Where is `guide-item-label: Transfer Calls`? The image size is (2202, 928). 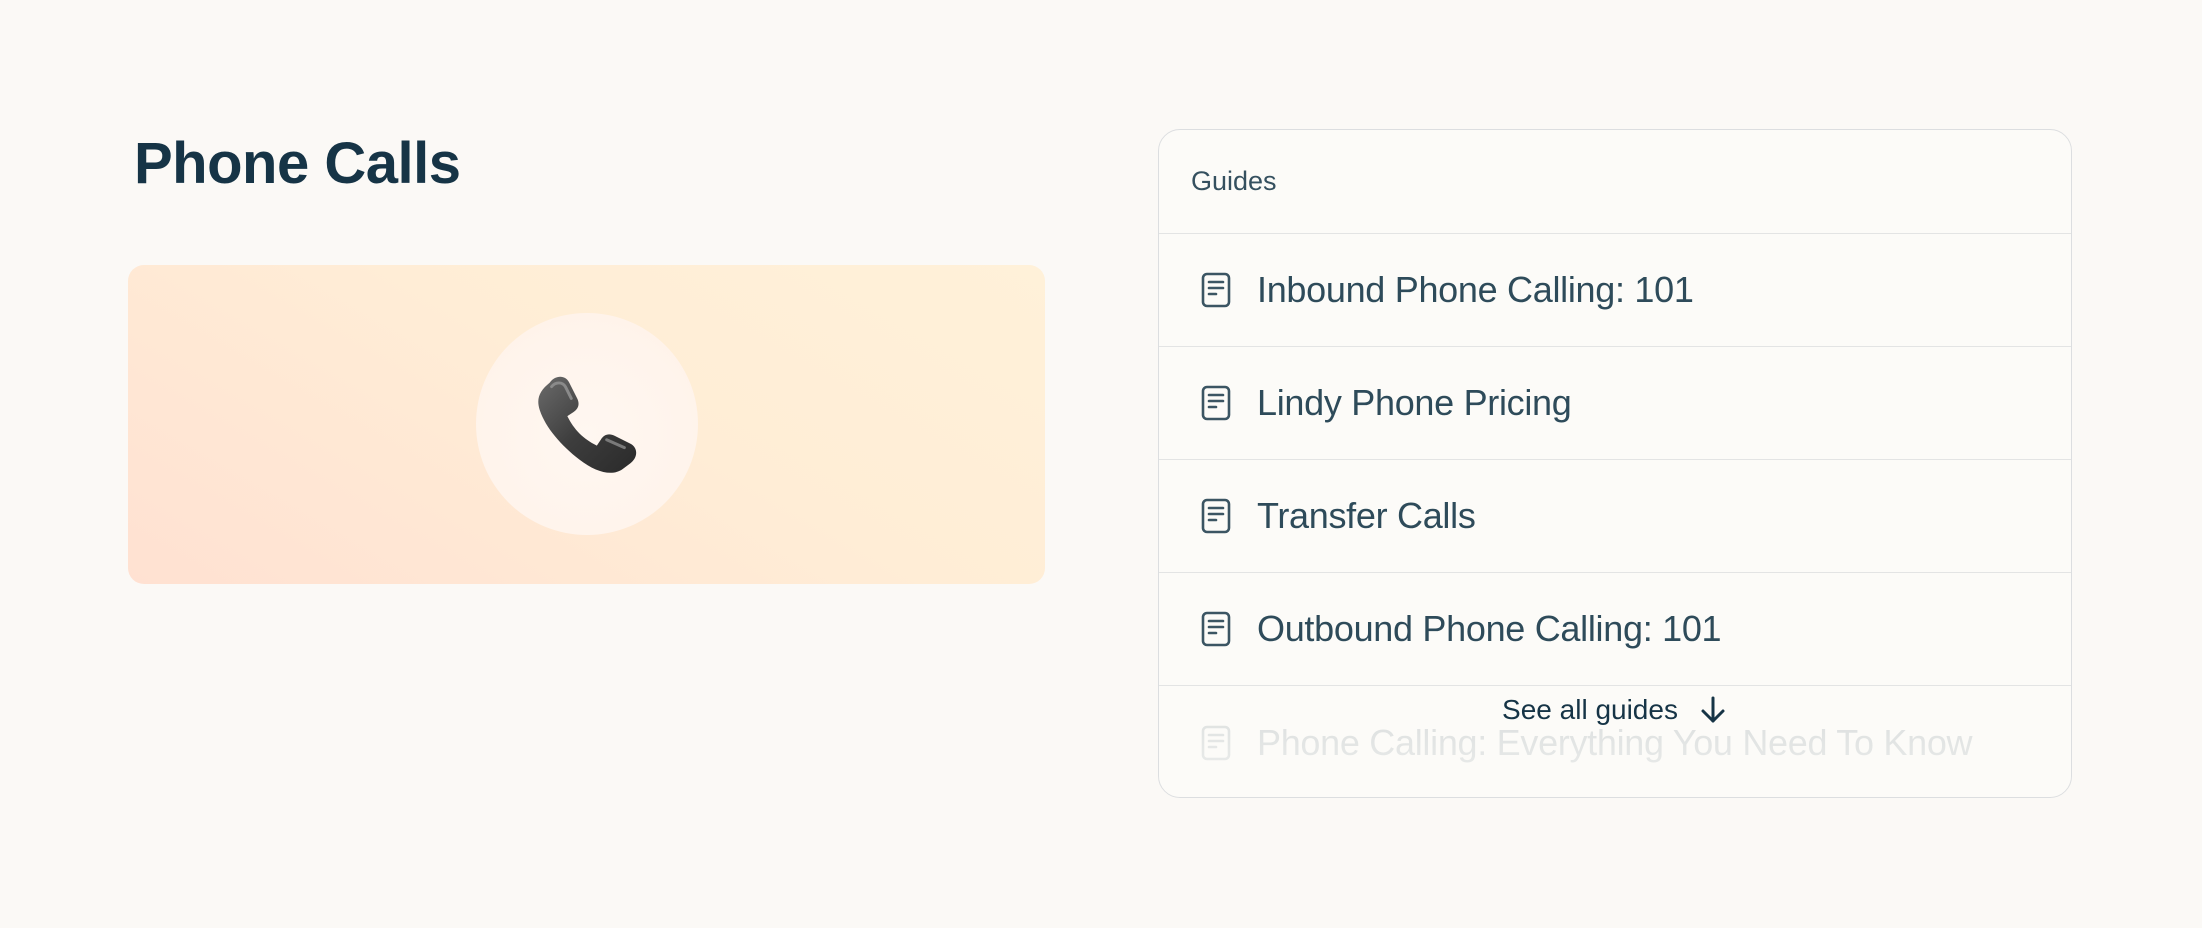
guide-item-label: Transfer Calls is located at coordinates (1366, 515).